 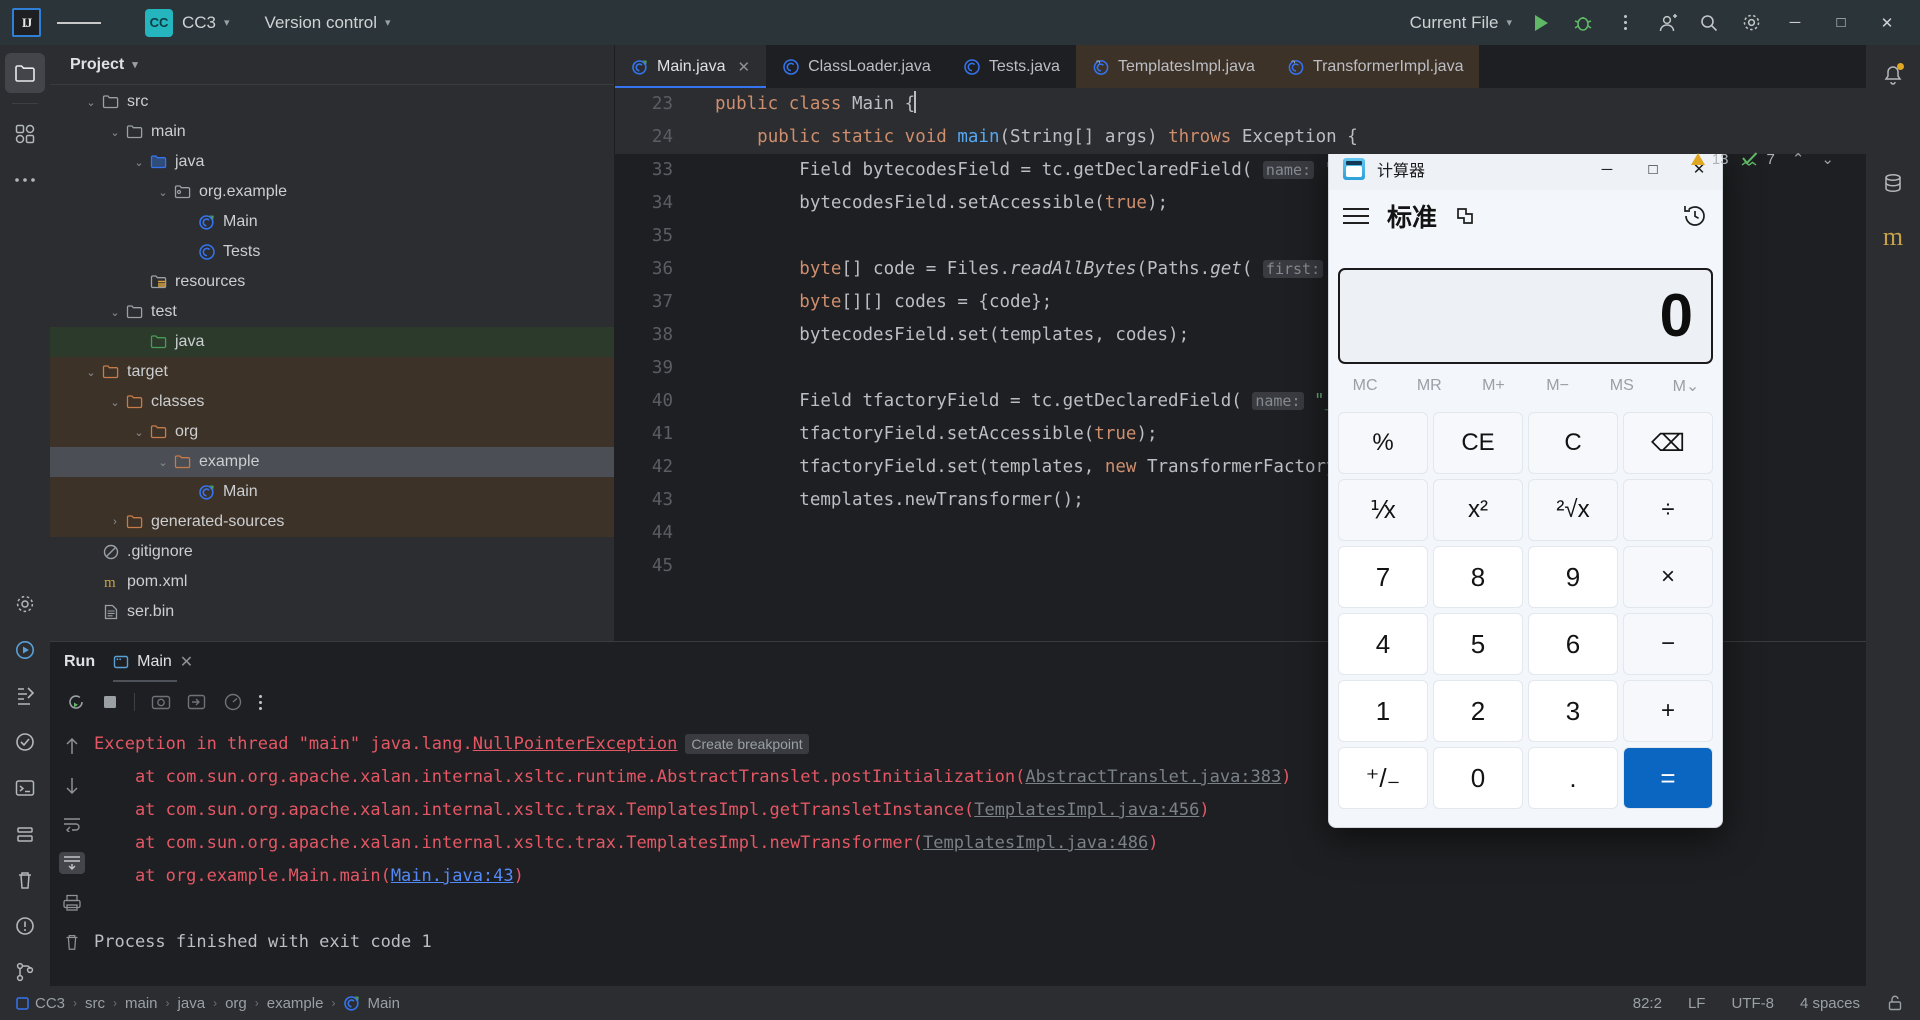 What do you see at coordinates (332, 132) in the screenshot?
I see `tree-item-main: ⌄ main` at bounding box center [332, 132].